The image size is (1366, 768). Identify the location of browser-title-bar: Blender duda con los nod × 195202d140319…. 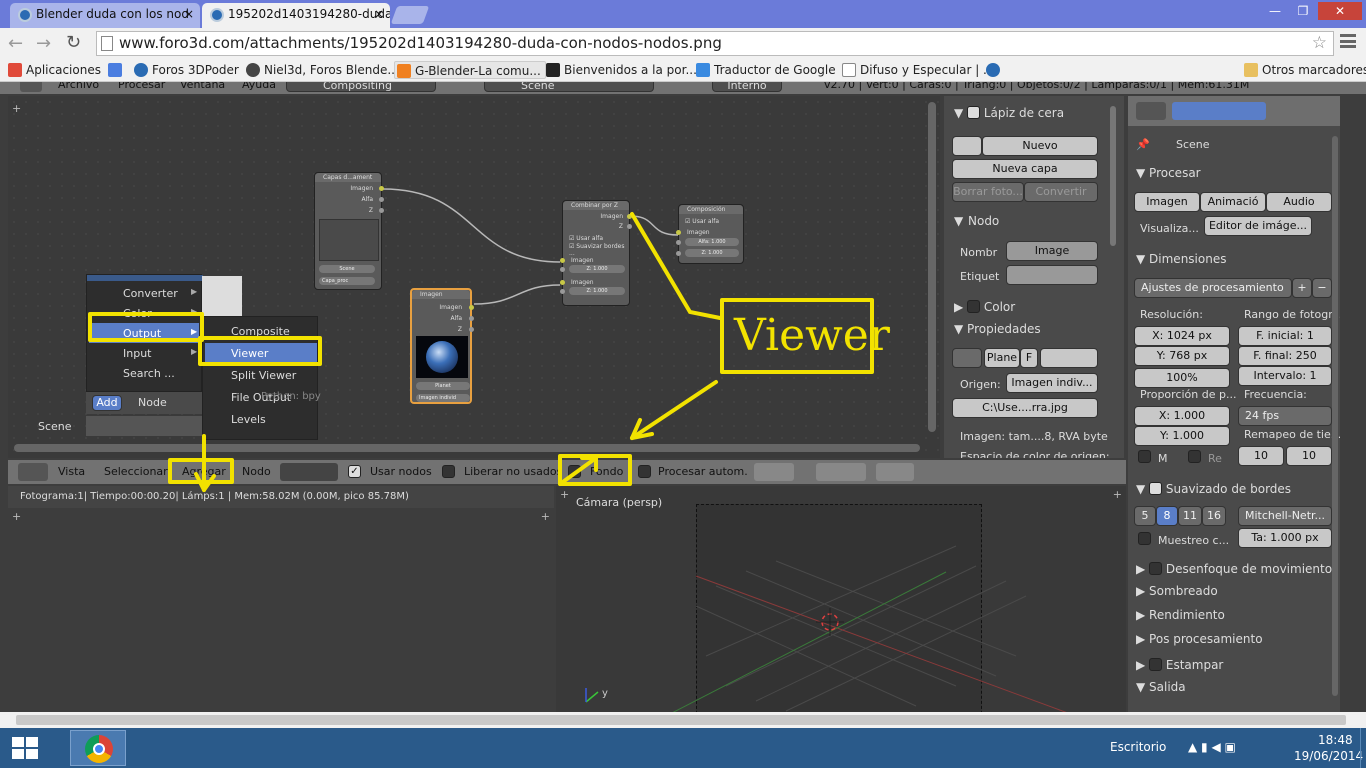
(683, 14).